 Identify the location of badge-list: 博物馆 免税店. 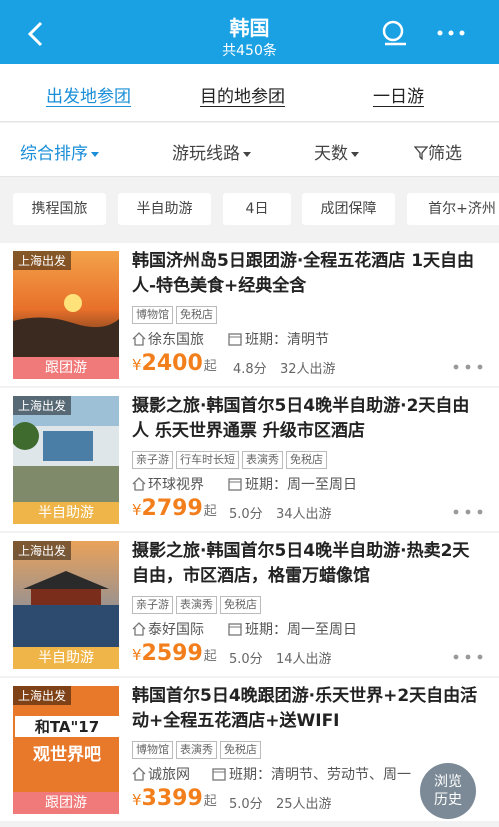
(176, 313).